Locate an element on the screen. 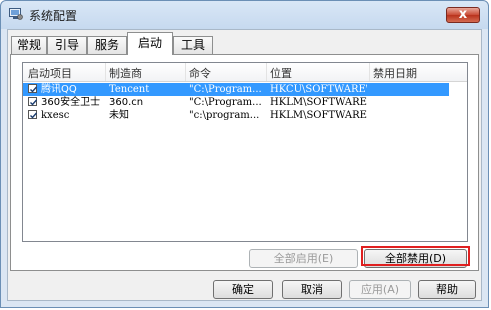 This screenshot has width=491, height=310. close-icon: x is located at coordinates (463, 14).